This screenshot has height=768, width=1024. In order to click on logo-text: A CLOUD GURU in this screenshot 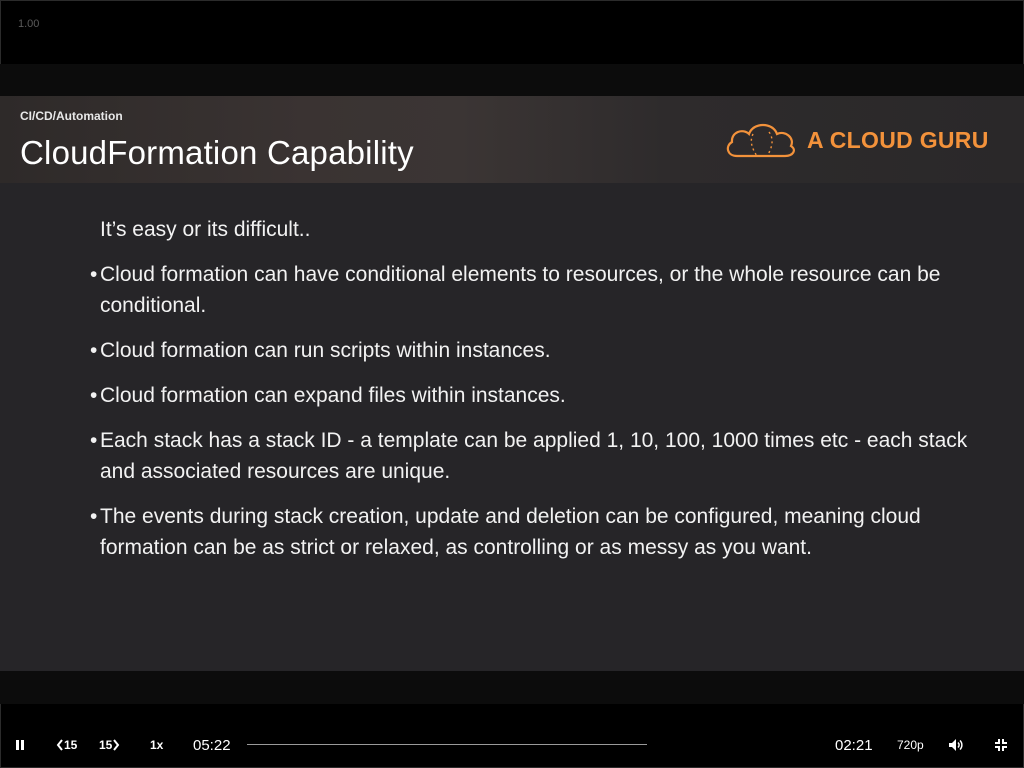, I will do `click(898, 140)`.